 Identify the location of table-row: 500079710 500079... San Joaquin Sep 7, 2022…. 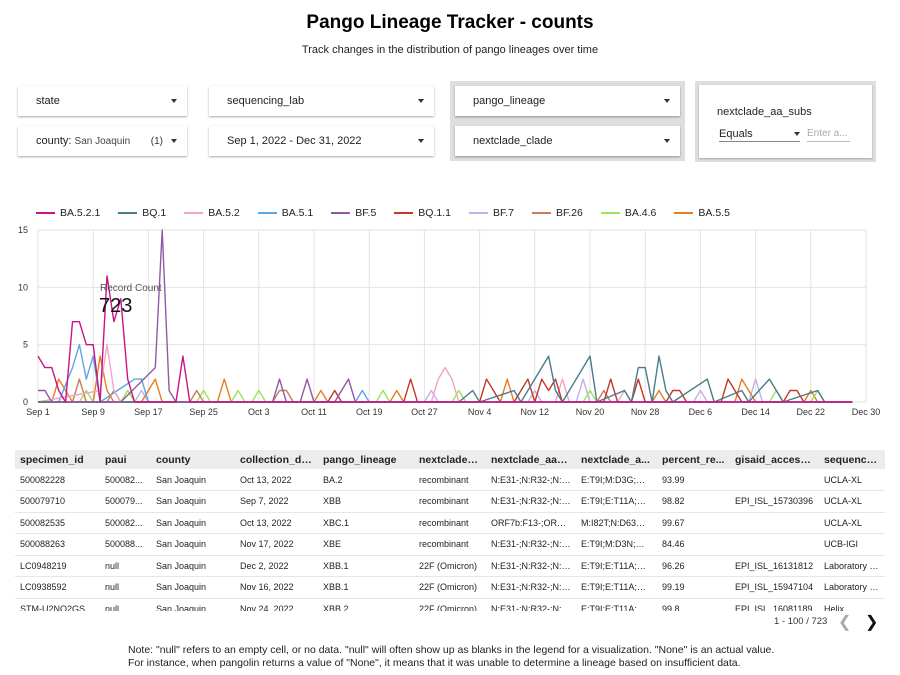
(450, 501).